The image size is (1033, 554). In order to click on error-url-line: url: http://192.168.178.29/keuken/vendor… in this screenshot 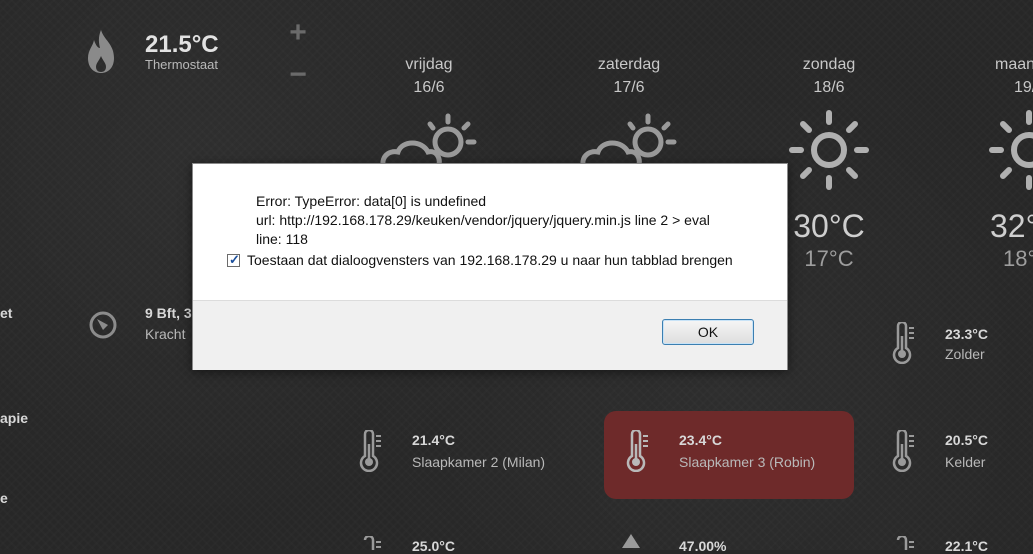, I will do `click(483, 220)`.